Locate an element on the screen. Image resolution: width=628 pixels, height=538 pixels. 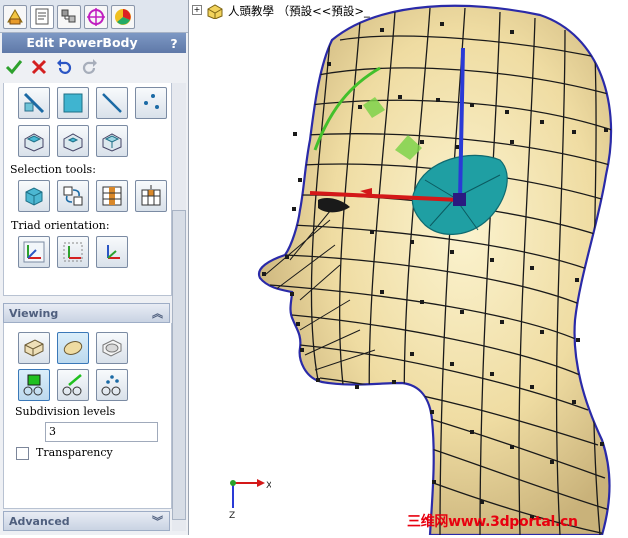
triad-global-button is located at coordinates (34, 252).